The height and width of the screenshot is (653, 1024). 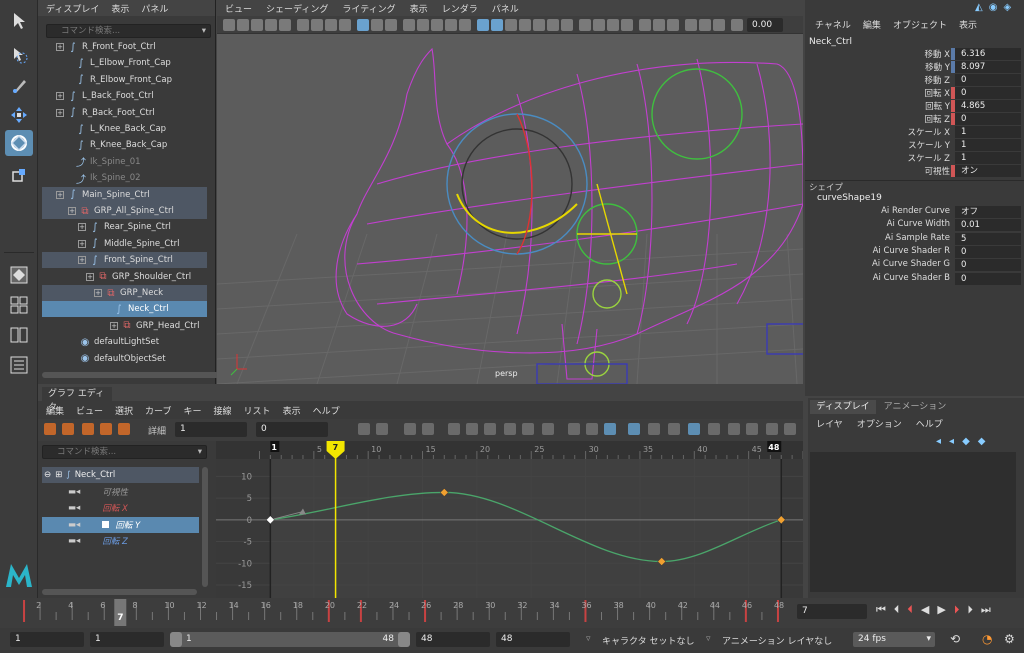 I want to click on character-set-label: キャラクタ セットなし, so click(x=648, y=640).